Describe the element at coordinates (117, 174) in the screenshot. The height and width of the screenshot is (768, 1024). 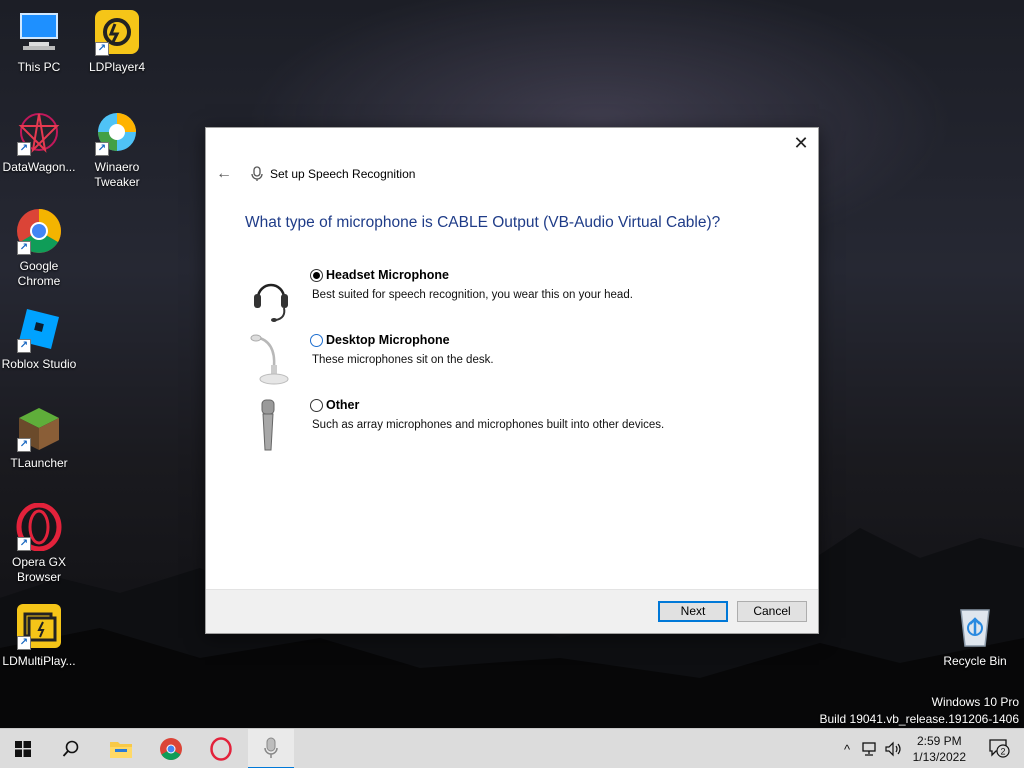
I see `desktop-icon-label: Winaero Tweaker` at that location.